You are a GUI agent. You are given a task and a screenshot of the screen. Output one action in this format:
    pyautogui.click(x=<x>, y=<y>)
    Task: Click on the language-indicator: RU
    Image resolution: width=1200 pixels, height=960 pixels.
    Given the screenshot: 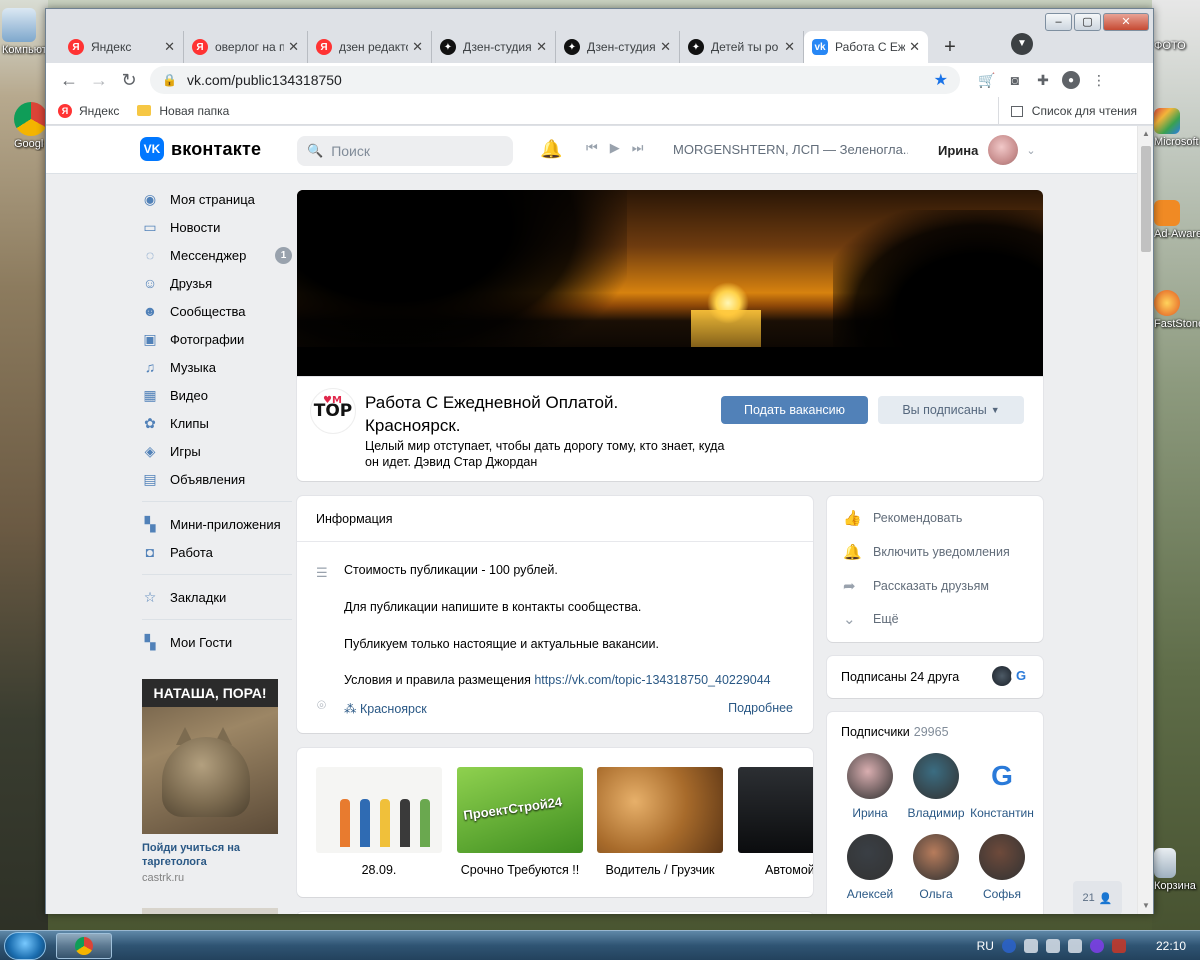 What is the action you would take?
    pyautogui.click(x=985, y=946)
    